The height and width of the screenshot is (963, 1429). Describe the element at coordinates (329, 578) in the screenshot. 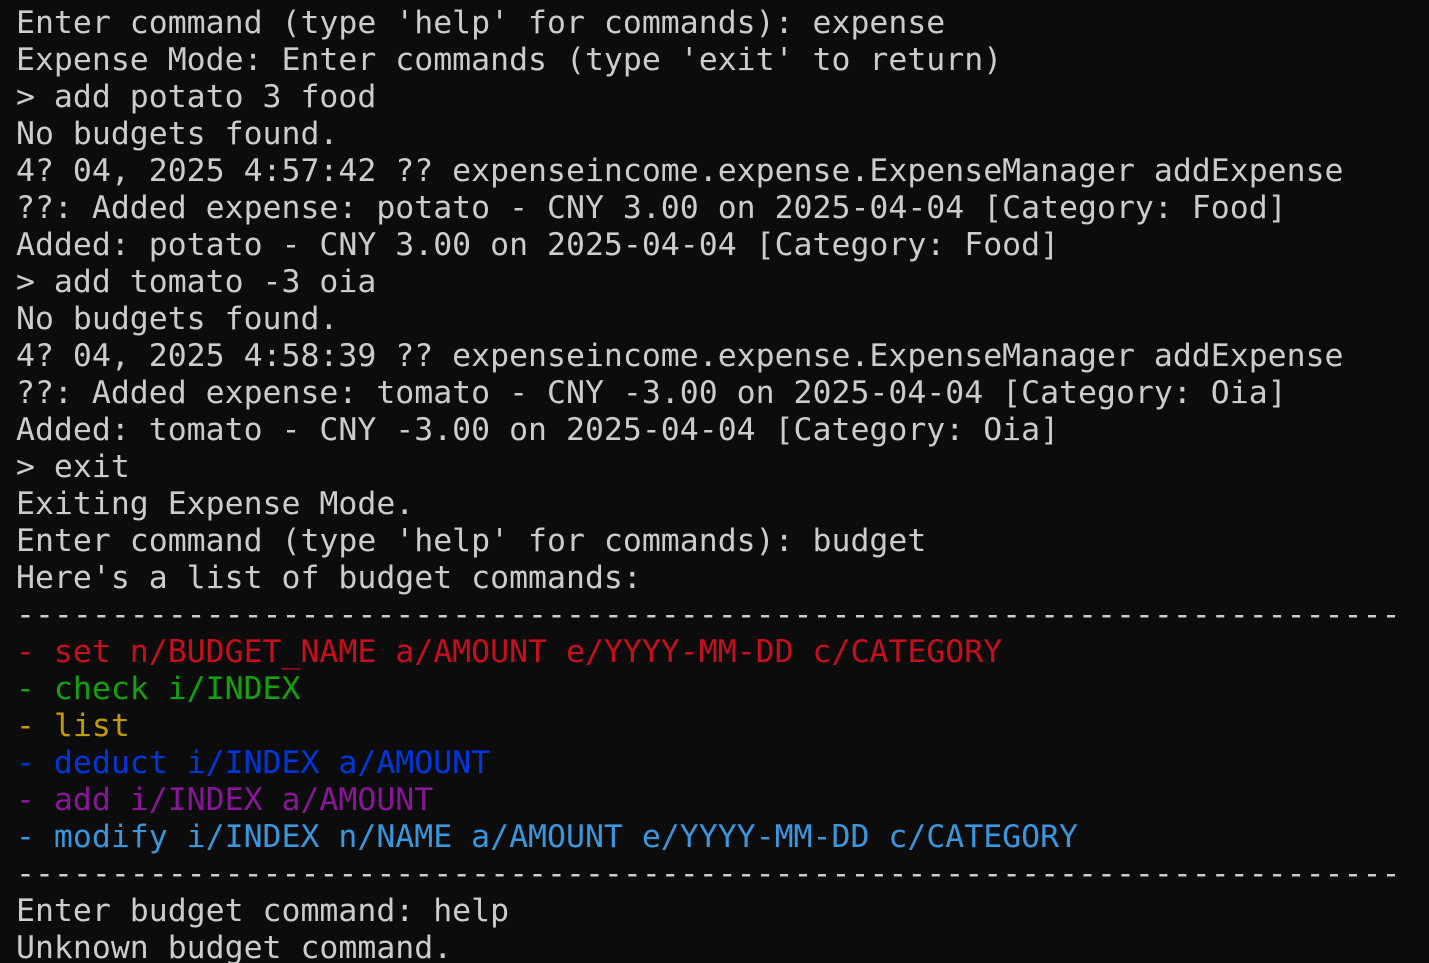

I see `terminal-line: Here's a list of budget commands:` at that location.